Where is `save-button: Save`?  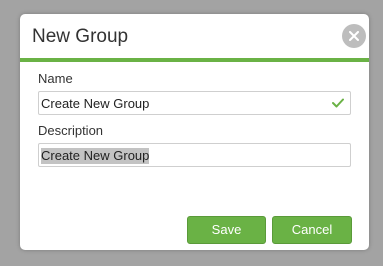
save-button: Save is located at coordinates (226, 230).